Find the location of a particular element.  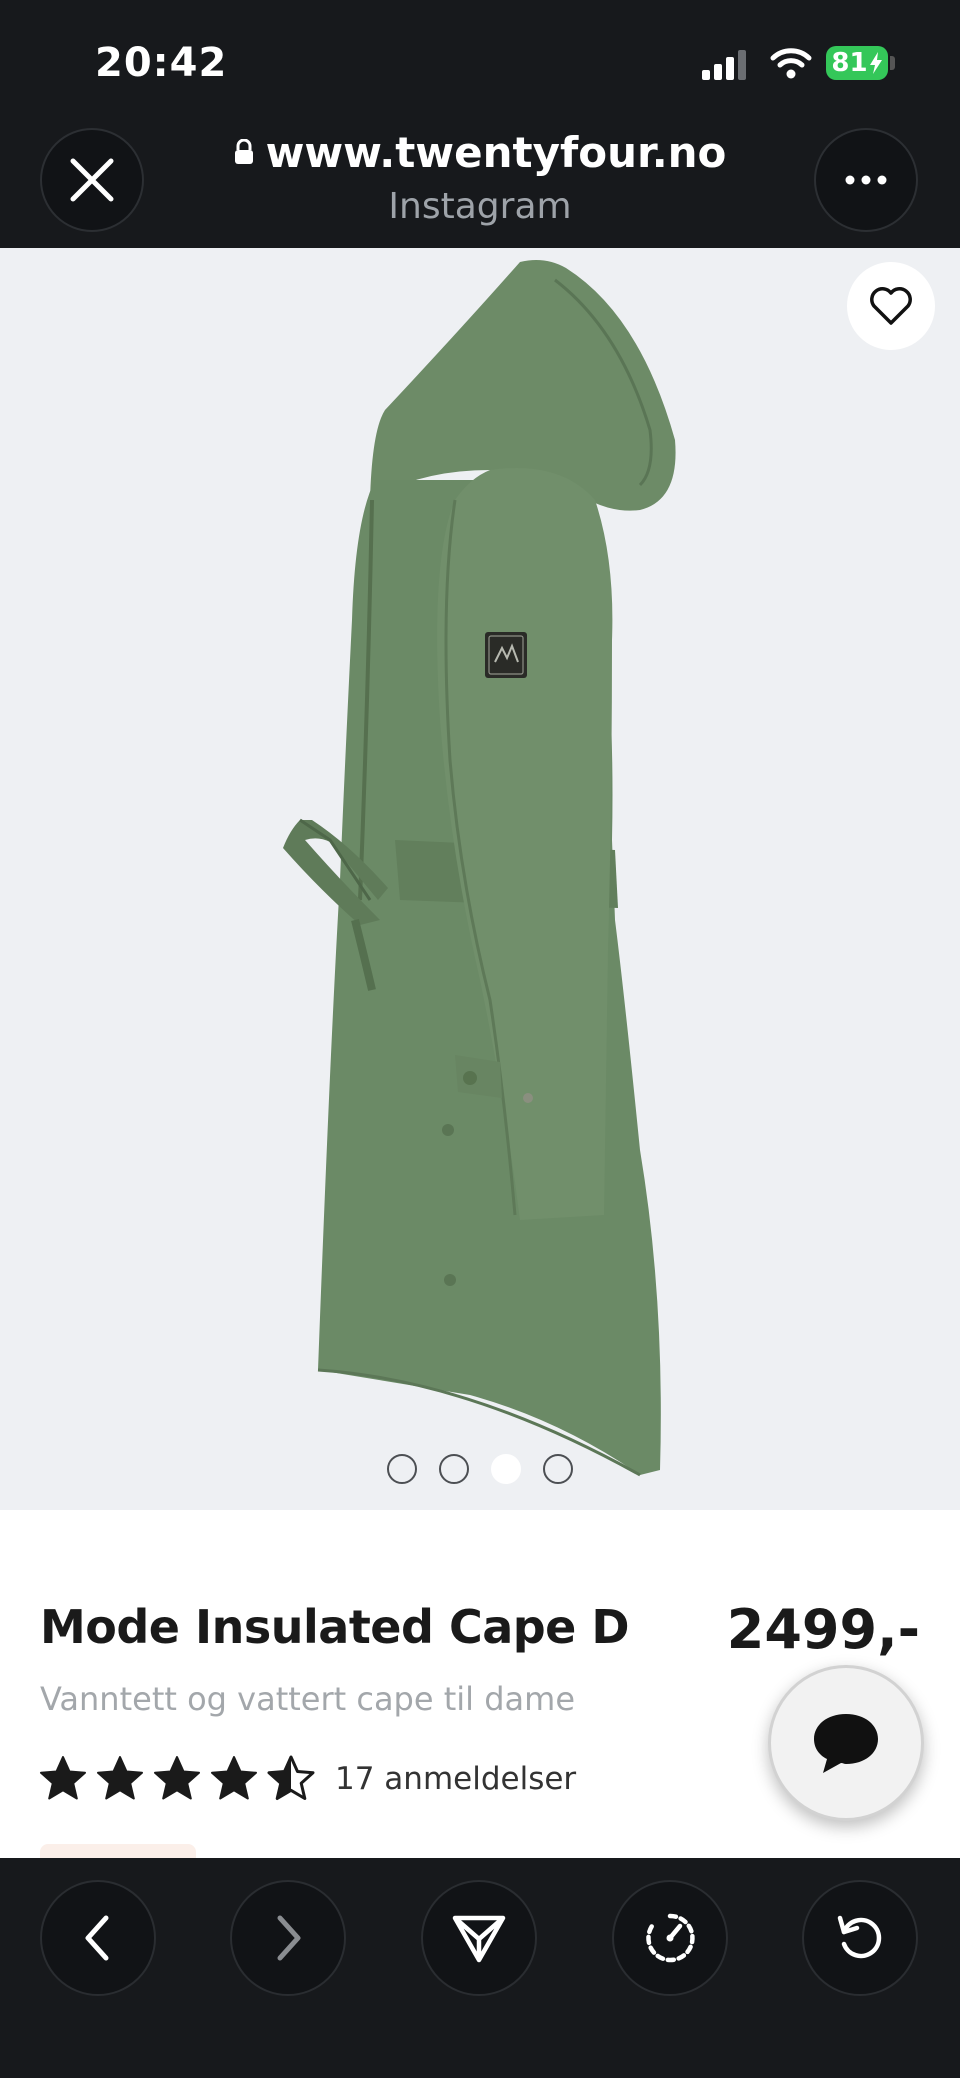

chat-button is located at coordinates (846, 1743).